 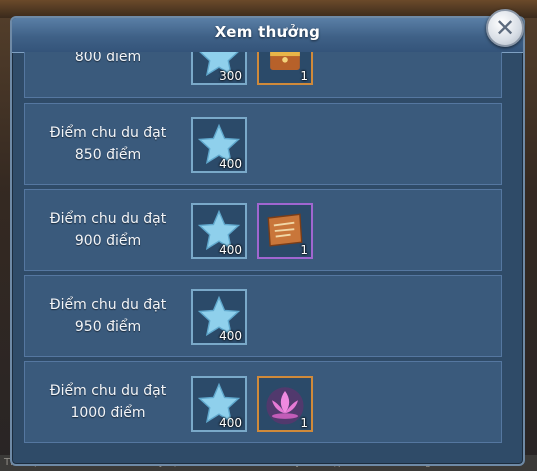 I want to click on row-label: Điểm chu du đạt 950 điểm, so click(x=108, y=316).